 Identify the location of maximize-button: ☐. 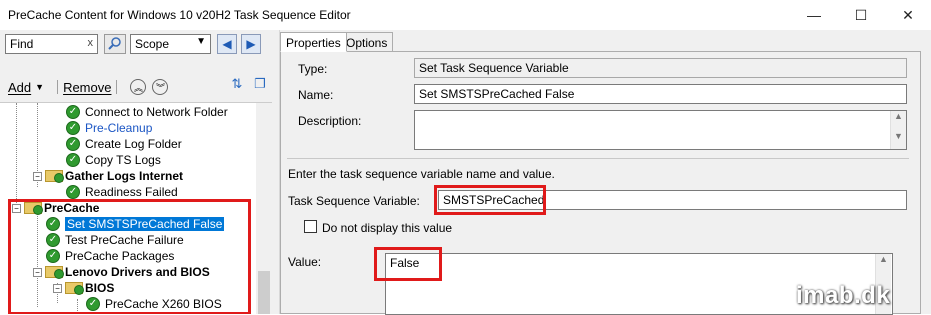
(861, 15).